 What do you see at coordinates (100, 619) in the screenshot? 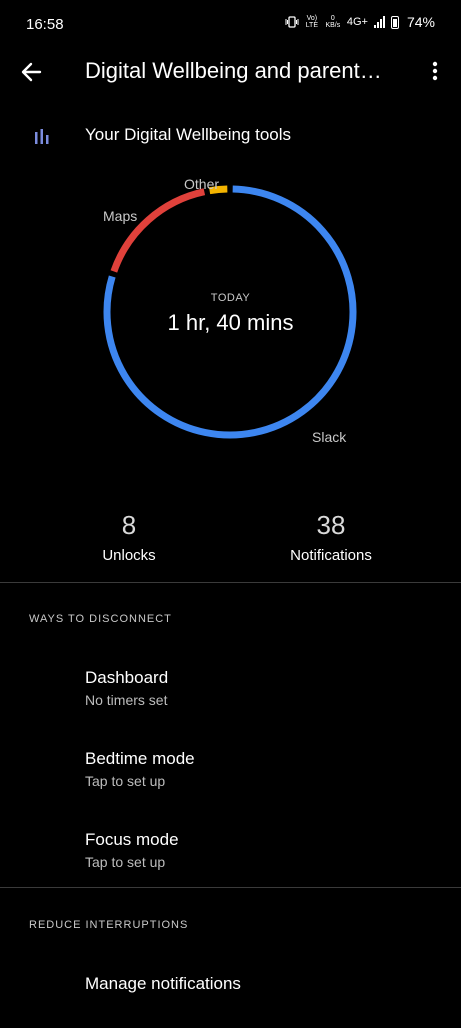
I see `section-header-disconnect: WAYS TO DISCONNECT` at bounding box center [100, 619].